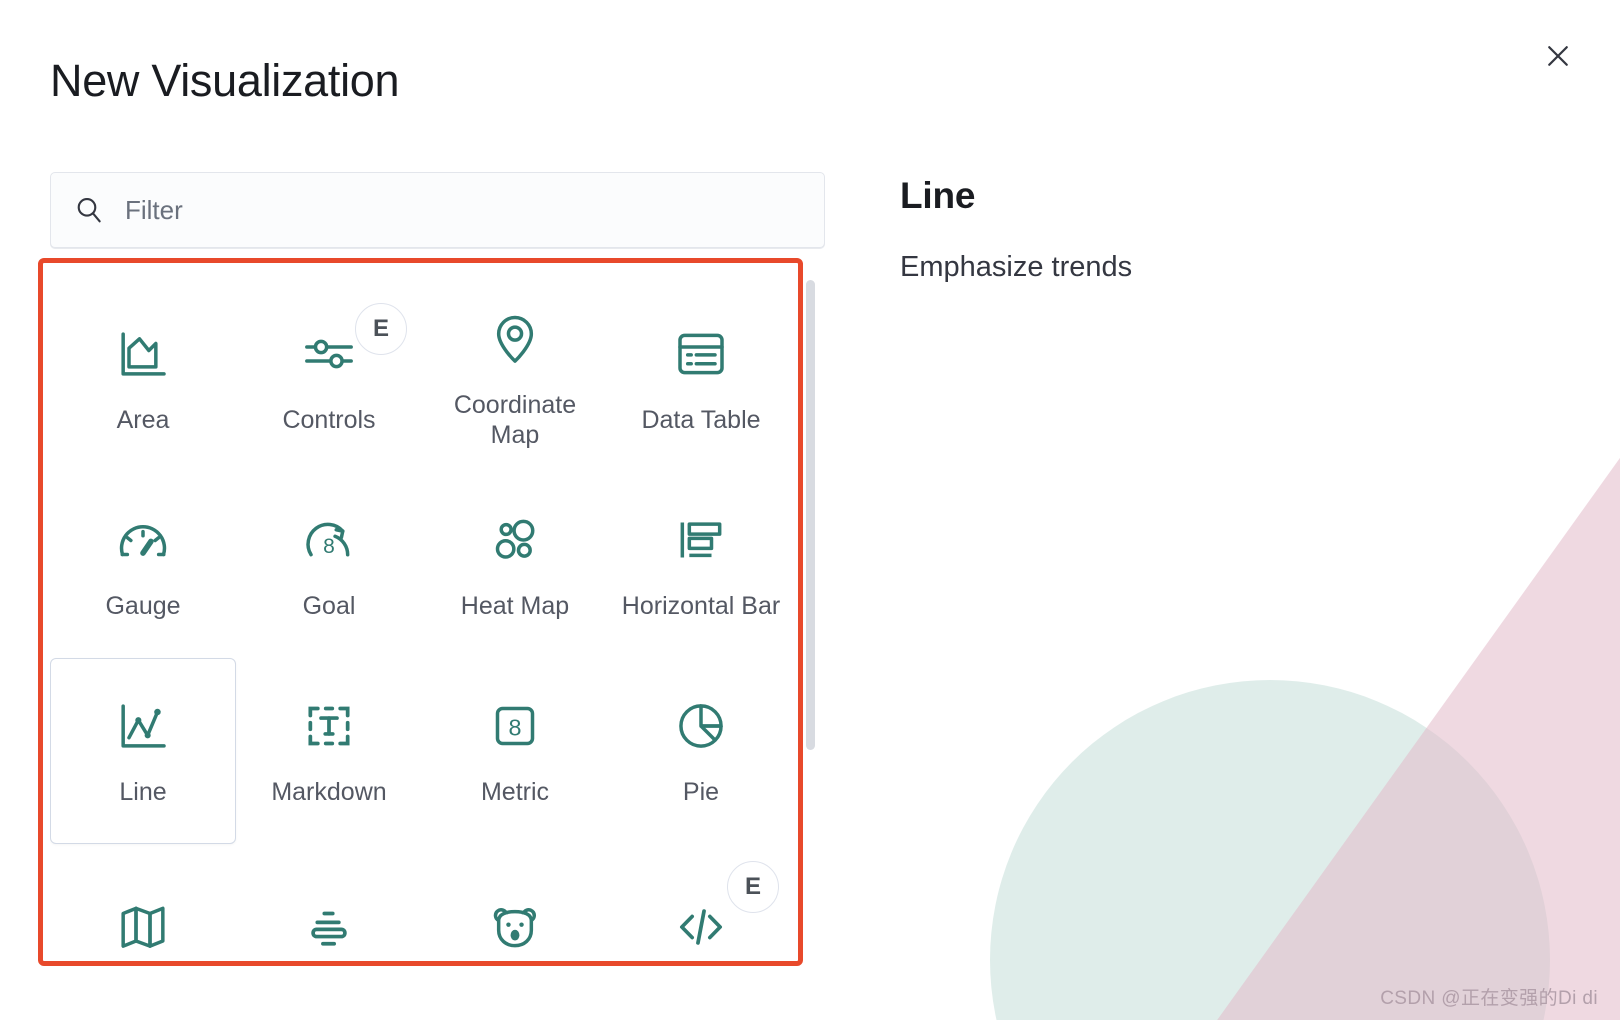 Image resolution: width=1620 pixels, height=1020 pixels. What do you see at coordinates (515, 606) in the screenshot?
I see `visualization-type-label: Heat Map` at bounding box center [515, 606].